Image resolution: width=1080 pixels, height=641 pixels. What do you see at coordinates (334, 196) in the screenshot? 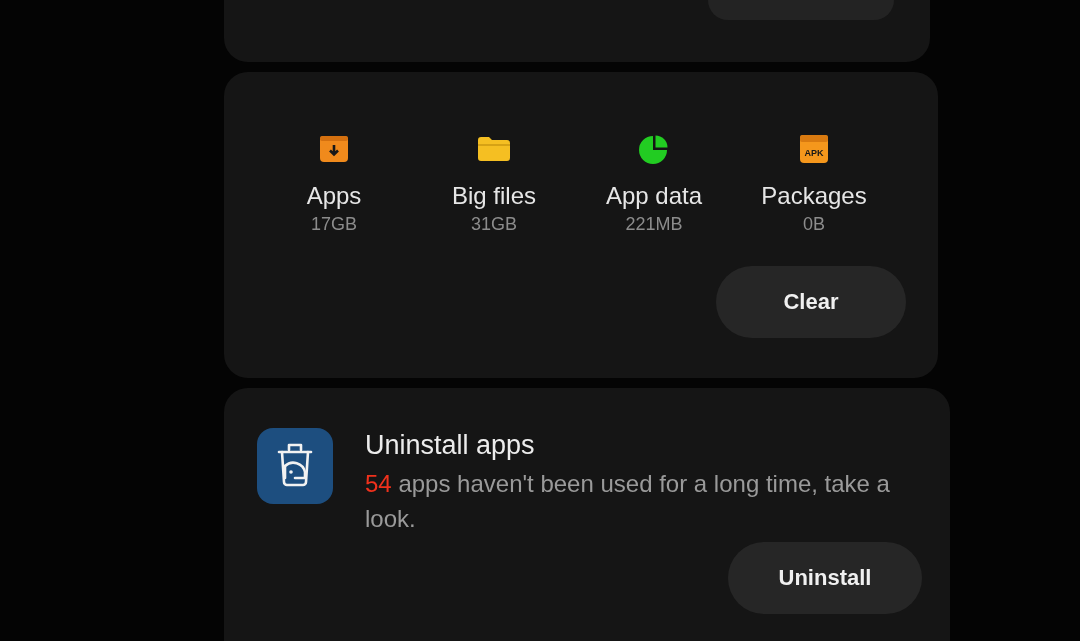
I see `category-label: Apps` at bounding box center [334, 196].